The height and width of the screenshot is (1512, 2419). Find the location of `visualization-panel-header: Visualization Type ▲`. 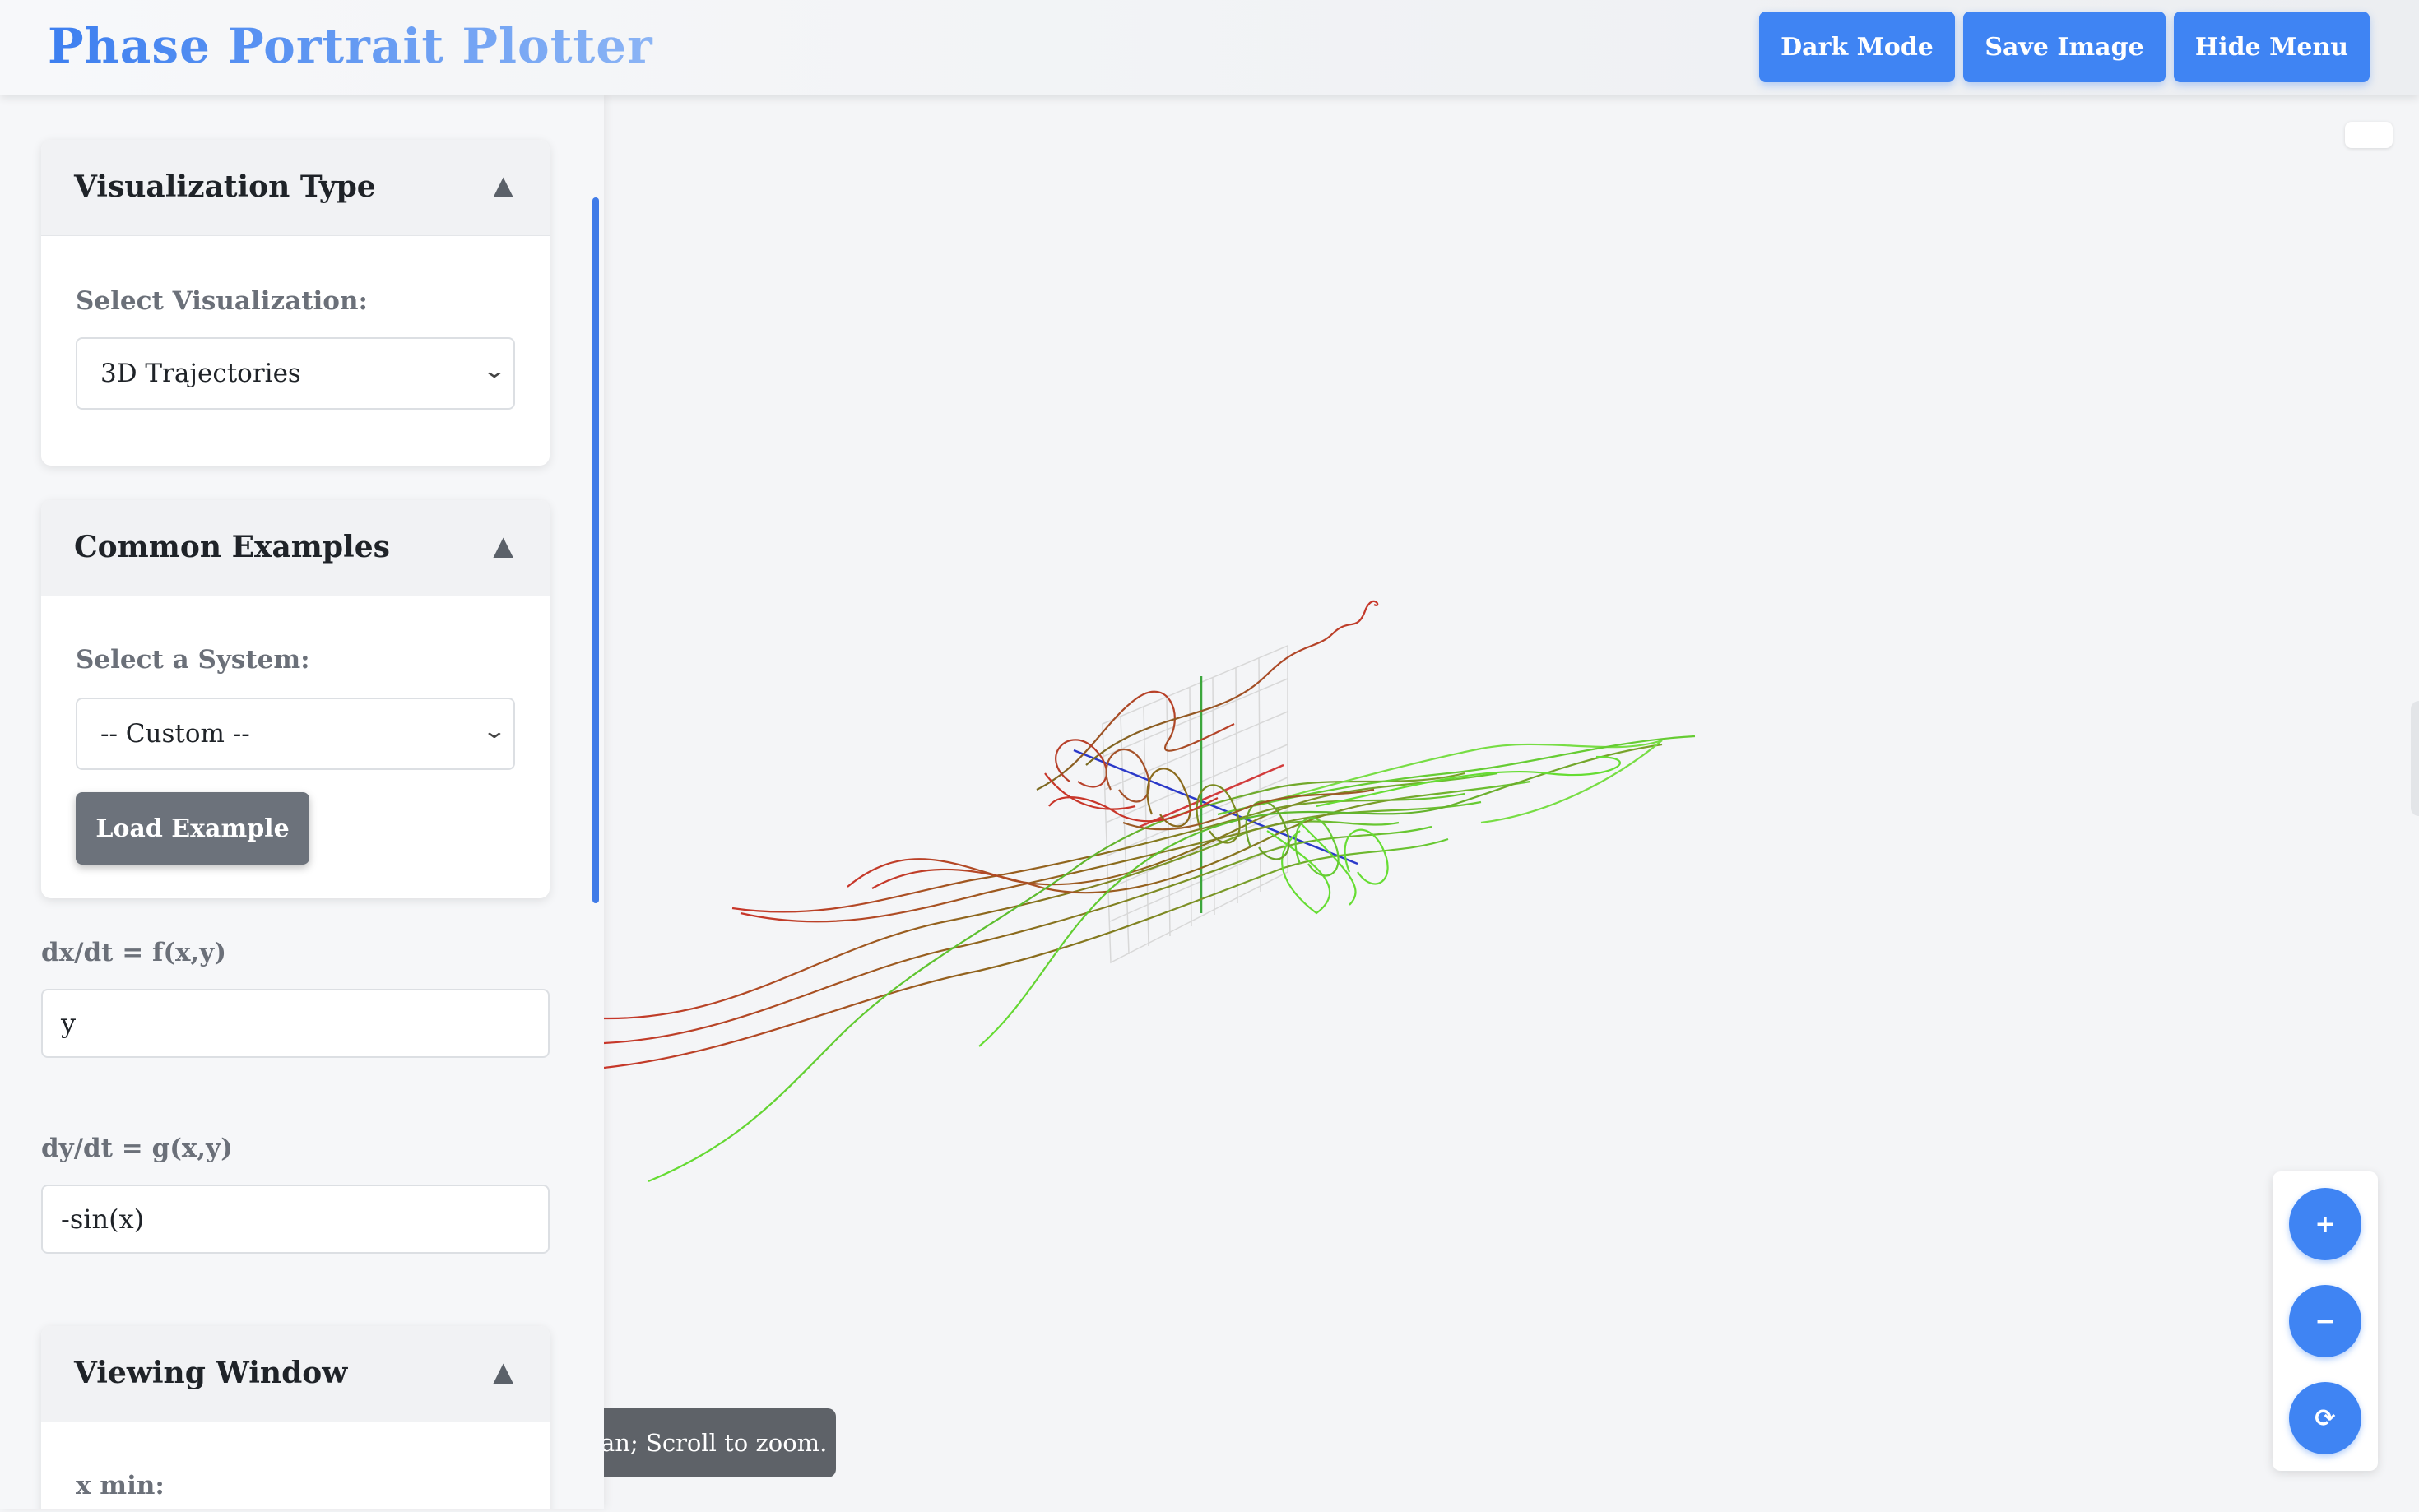

visualization-panel-header: Visualization Type ▲ is located at coordinates (295, 188).